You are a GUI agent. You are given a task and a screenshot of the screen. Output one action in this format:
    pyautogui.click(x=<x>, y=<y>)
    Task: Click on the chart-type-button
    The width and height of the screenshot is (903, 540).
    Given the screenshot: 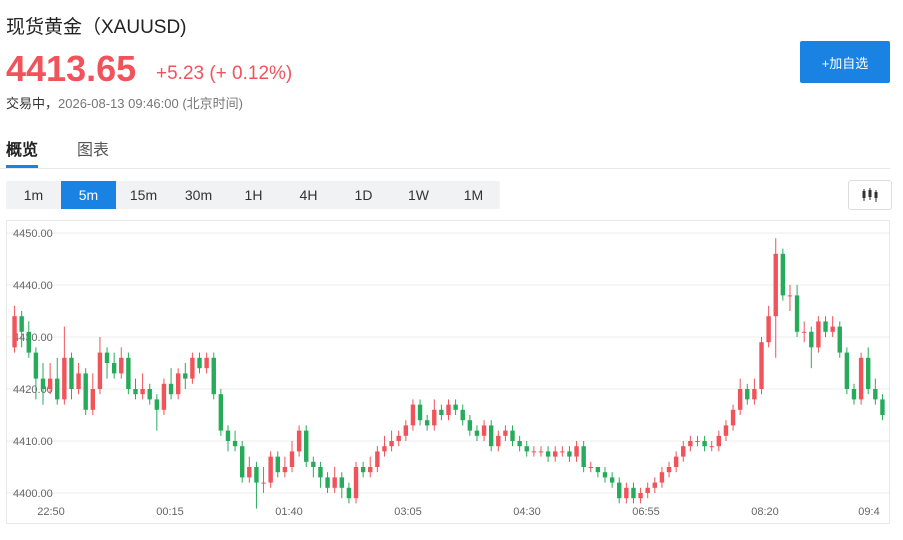 What is the action you would take?
    pyautogui.click(x=870, y=195)
    